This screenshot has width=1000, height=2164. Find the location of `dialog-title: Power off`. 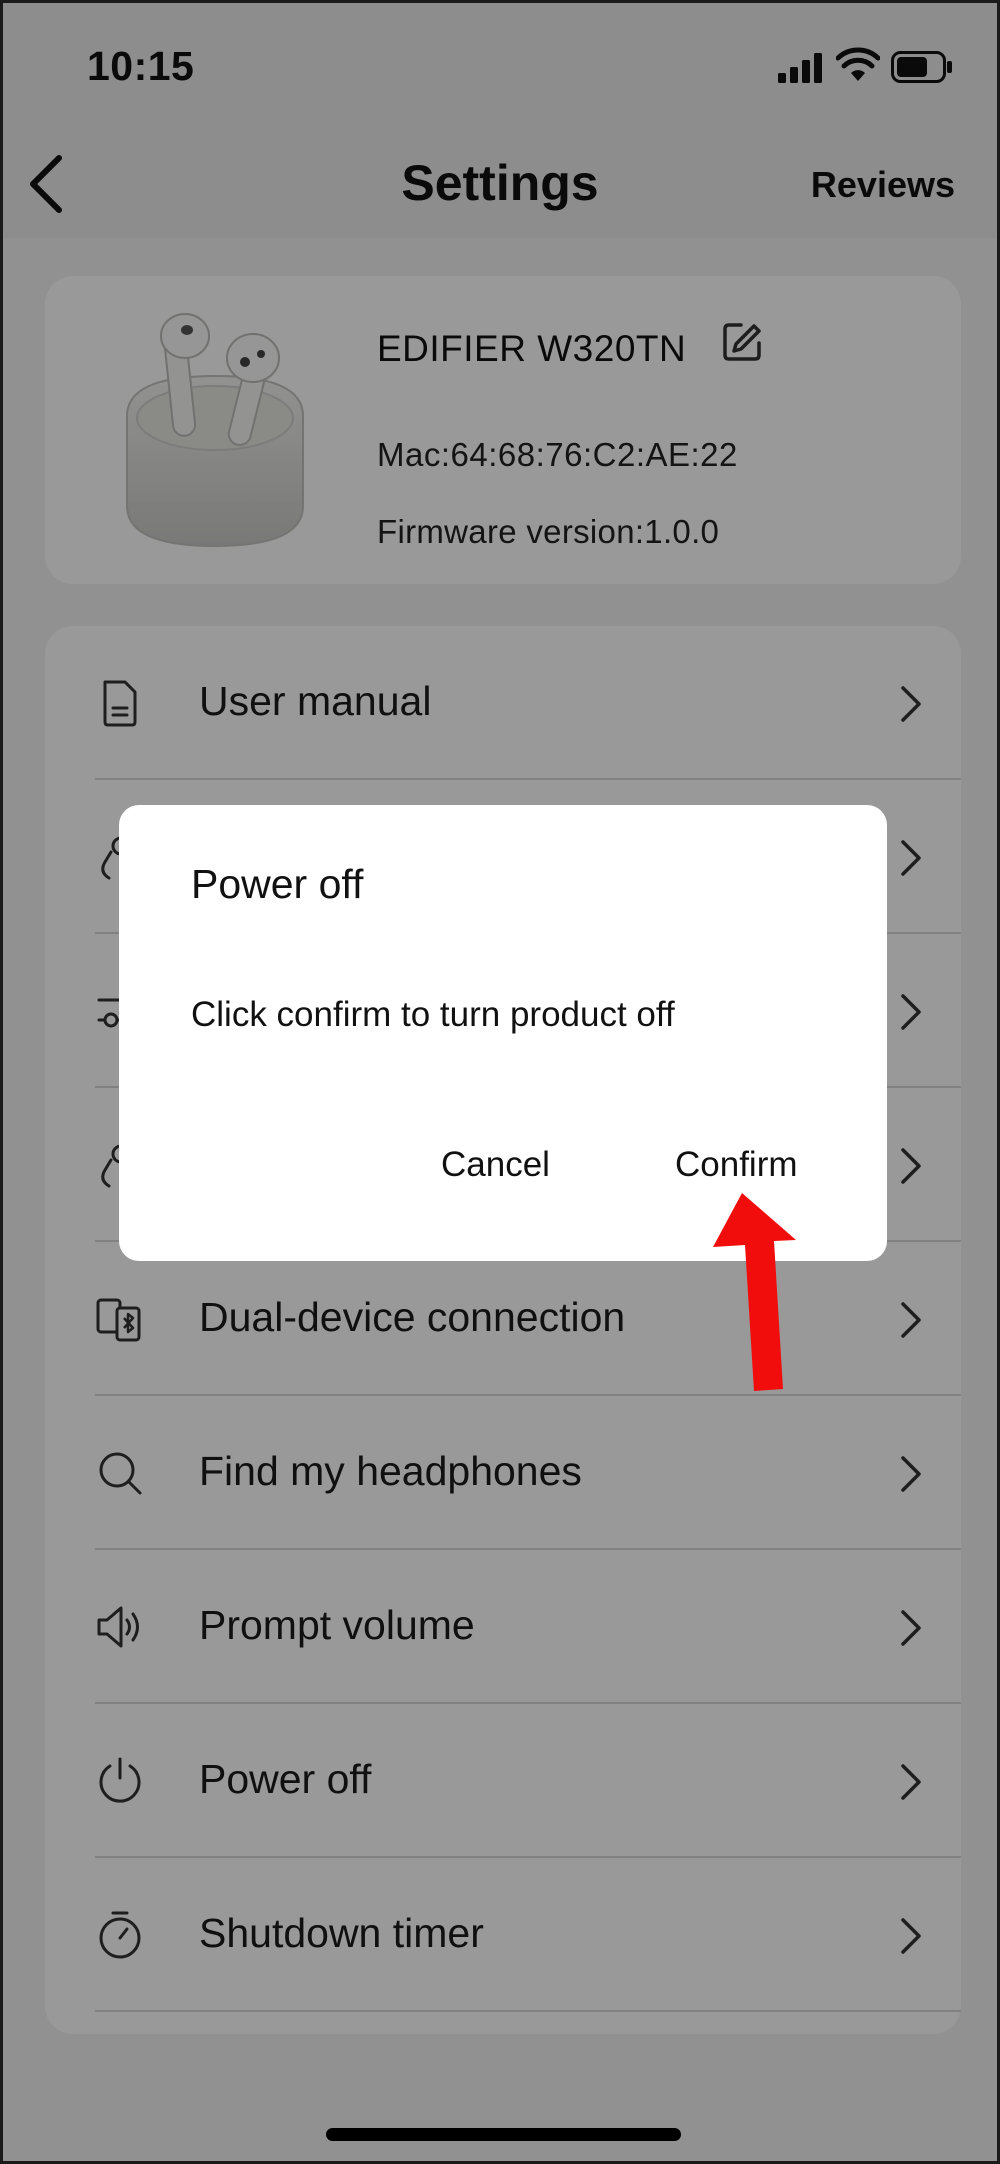

dialog-title: Power off is located at coordinates (277, 884).